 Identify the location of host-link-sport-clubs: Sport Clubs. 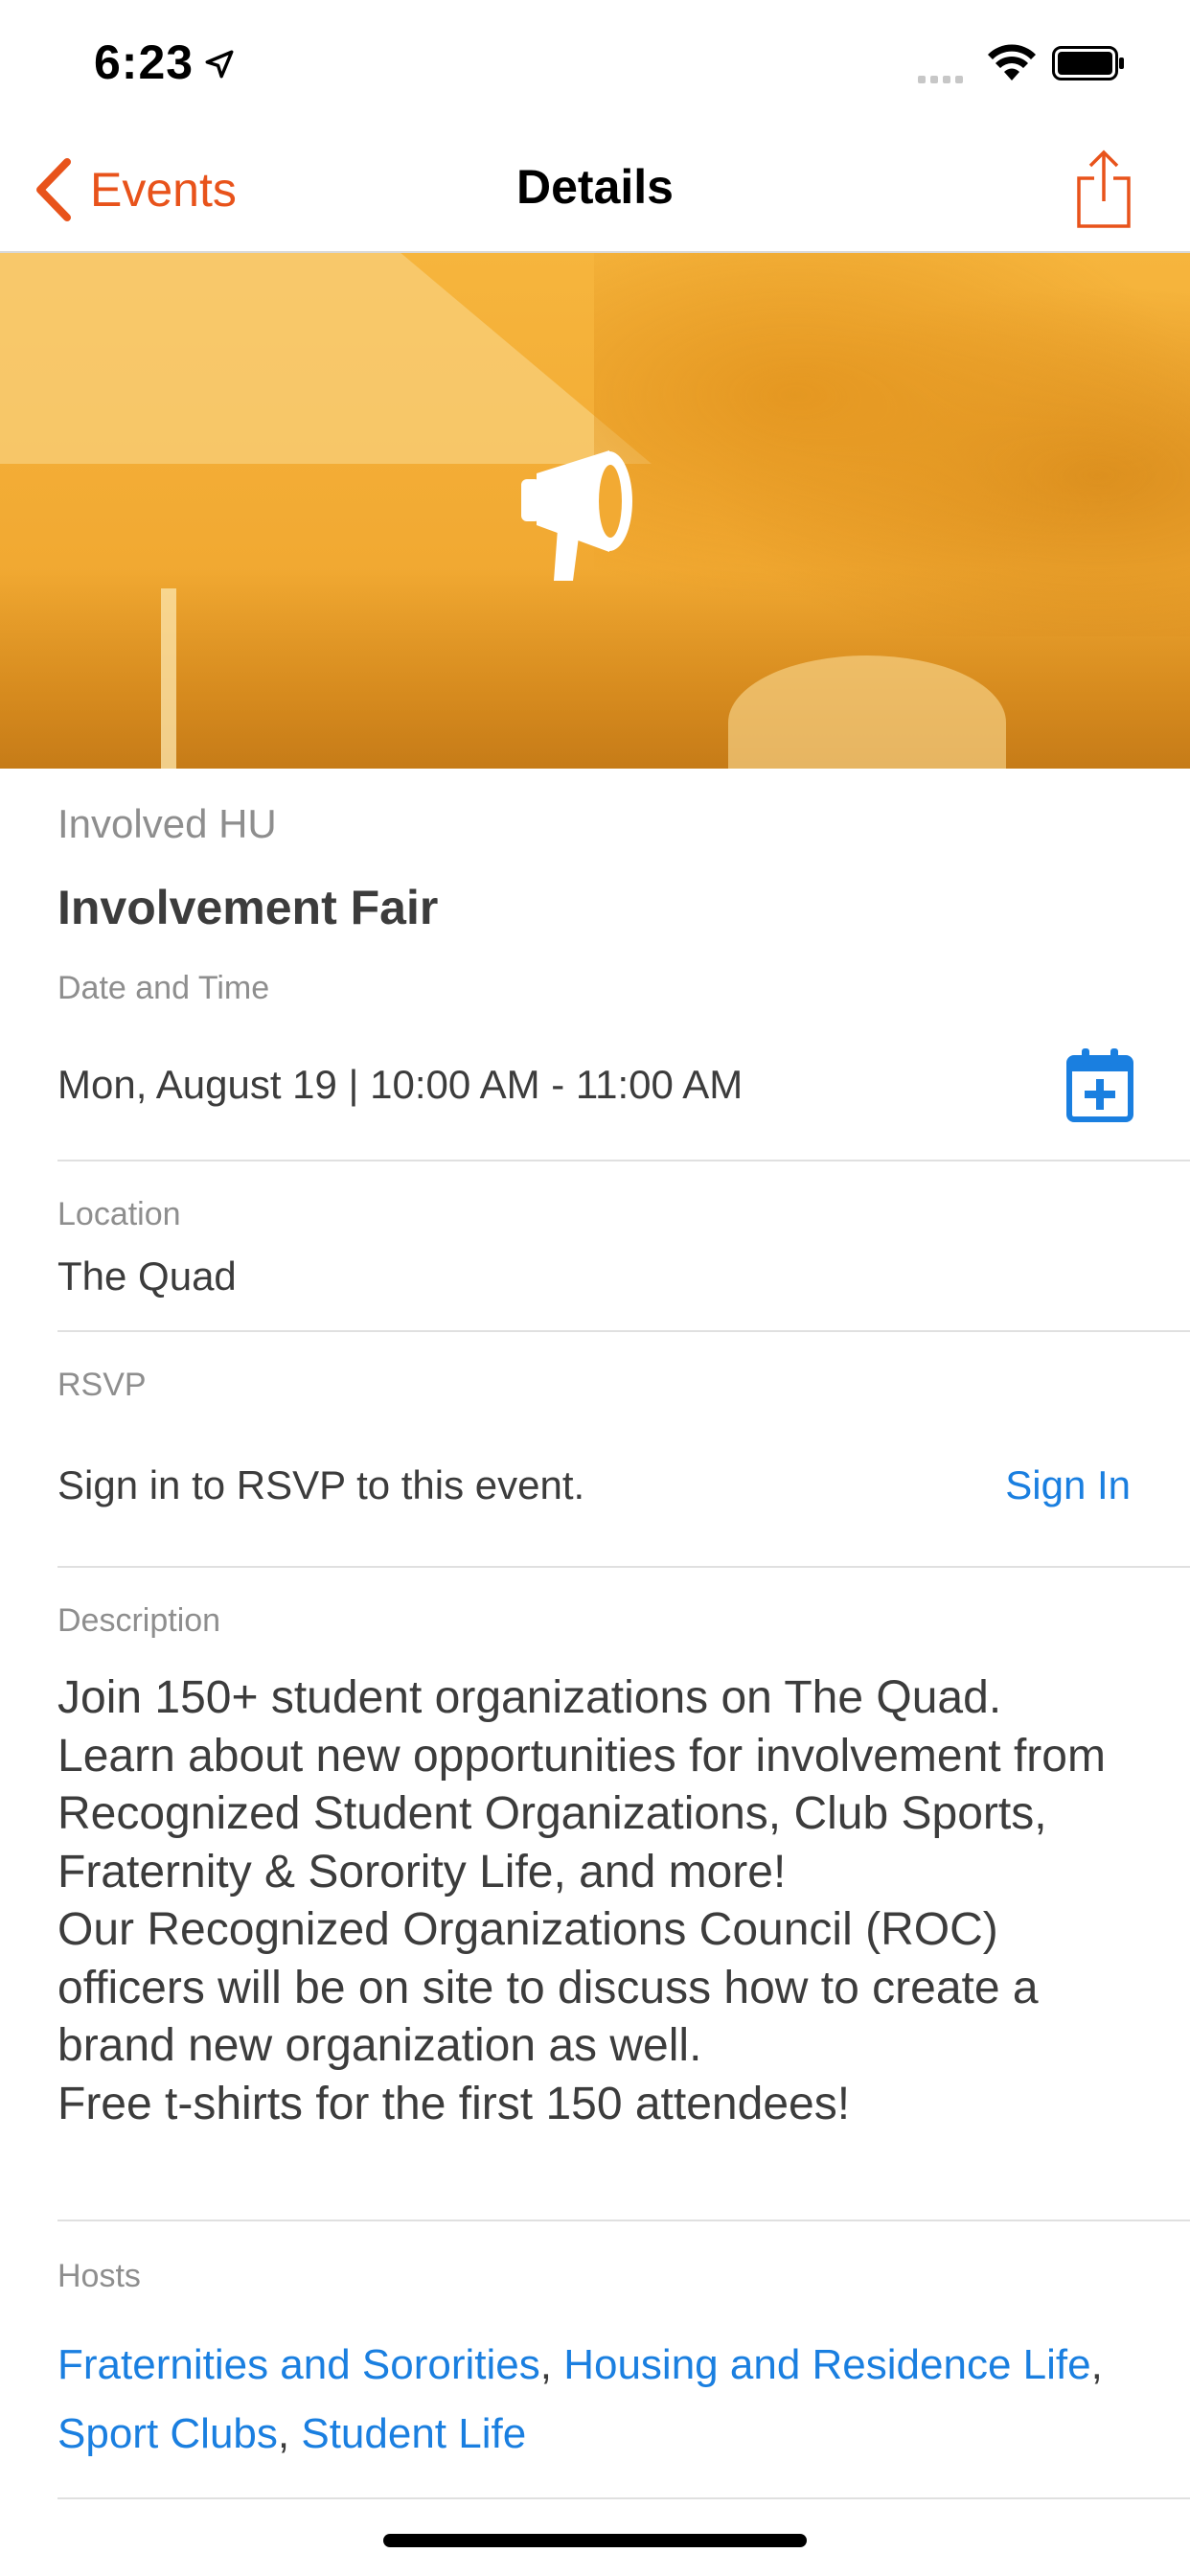
(167, 2433).